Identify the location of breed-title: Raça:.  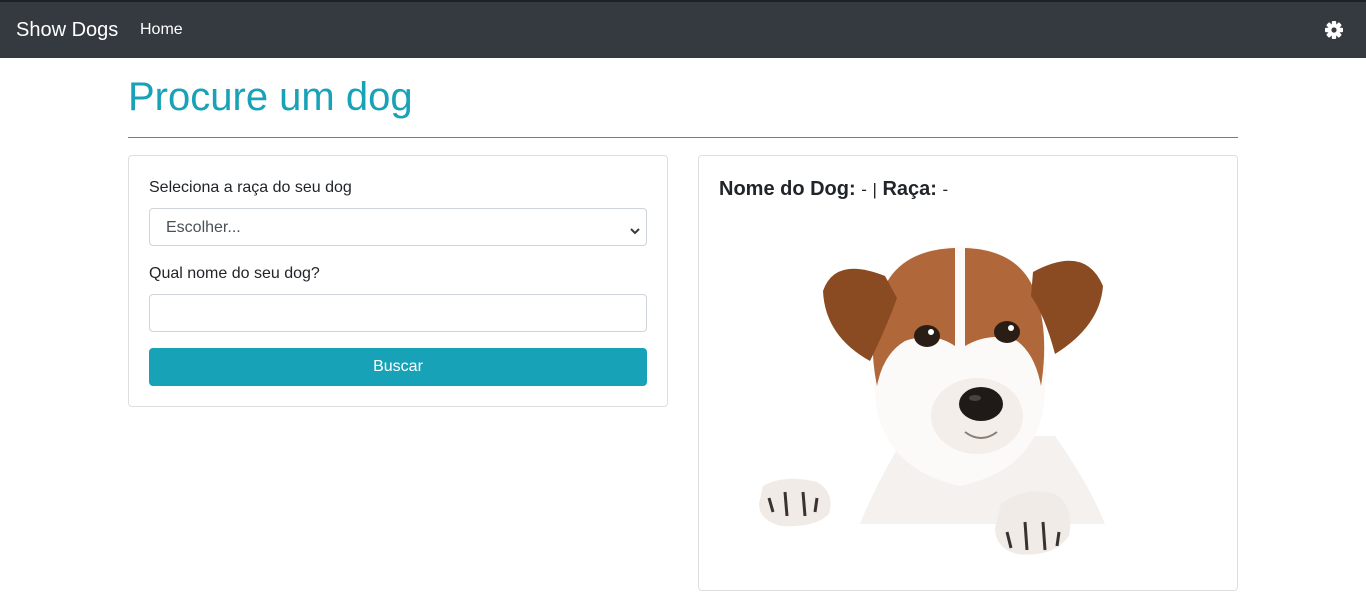
(909, 189).